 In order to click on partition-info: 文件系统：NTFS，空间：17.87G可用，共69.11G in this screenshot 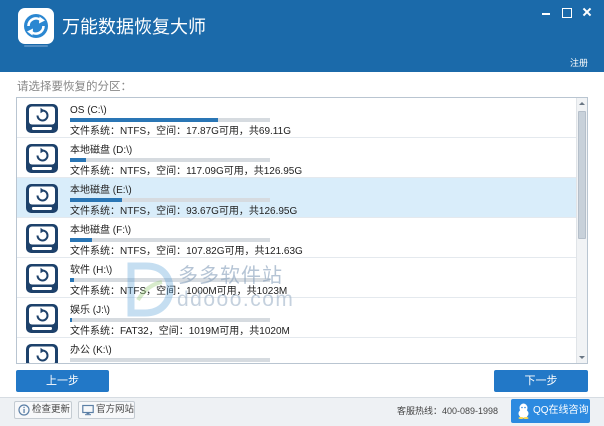, I will do `click(180, 131)`.